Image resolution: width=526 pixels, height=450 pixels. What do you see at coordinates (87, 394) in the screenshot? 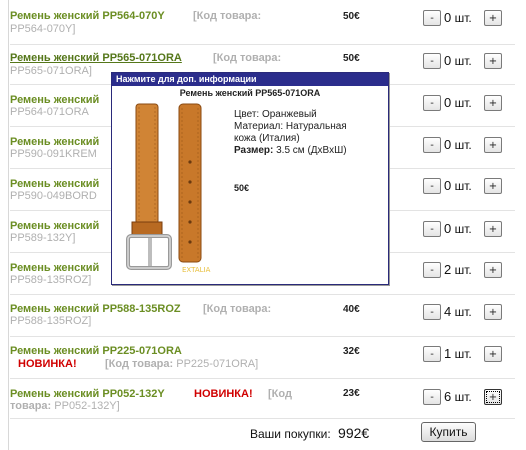
I see `product-name: Ремень женский PP052-132Y` at bounding box center [87, 394].